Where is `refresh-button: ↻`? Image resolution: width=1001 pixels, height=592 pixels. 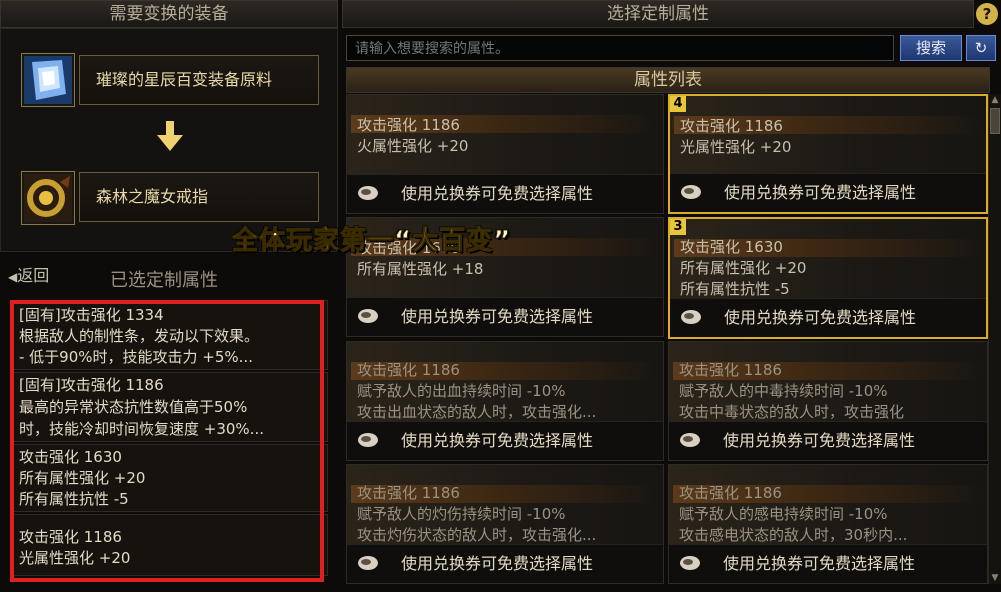 refresh-button: ↻ is located at coordinates (981, 48).